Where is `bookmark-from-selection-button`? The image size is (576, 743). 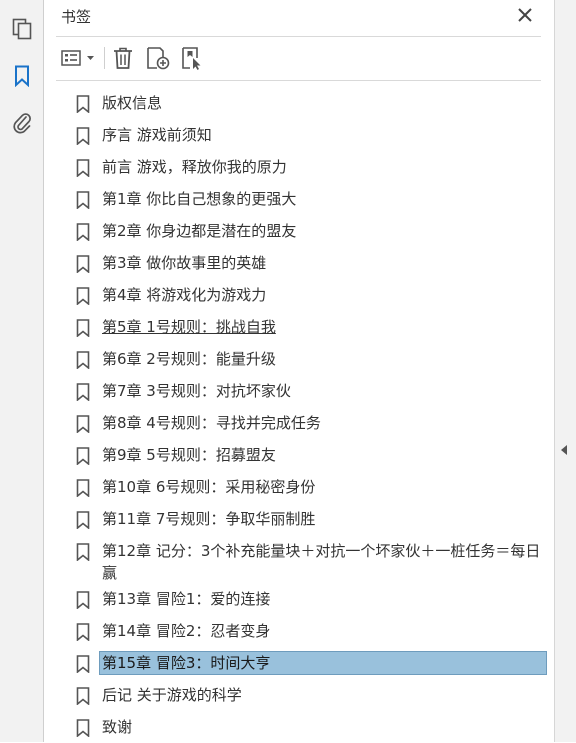
bookmark-from-selection-button is located at coordinates (192, 58).